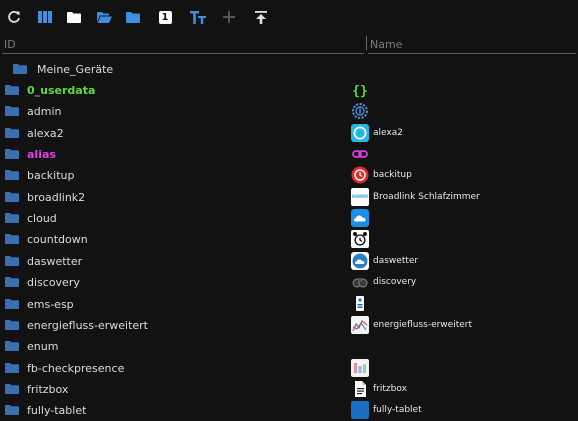 Image resolution: width=578 pixels, height=421 pixels. I want to click on tablet-icon, so click(360, 410).